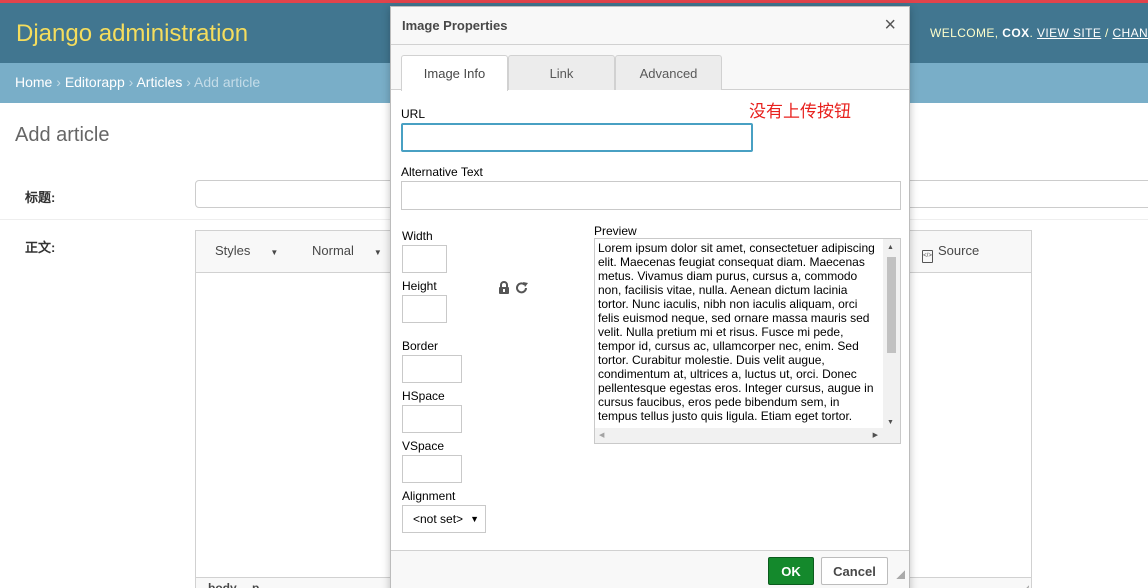 The width and height of the screenshot is (1148, 588). What do you see at coordinates (442, 172) in the screenshot?
I see `alt-text-label: Alternative Text` at bounding box center [442, 172].